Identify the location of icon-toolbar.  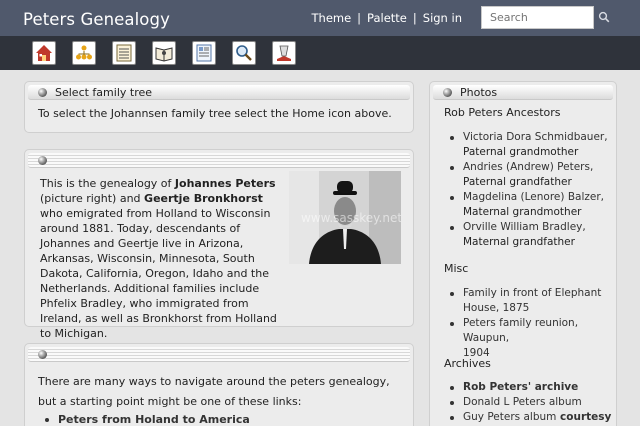
(320, 53).